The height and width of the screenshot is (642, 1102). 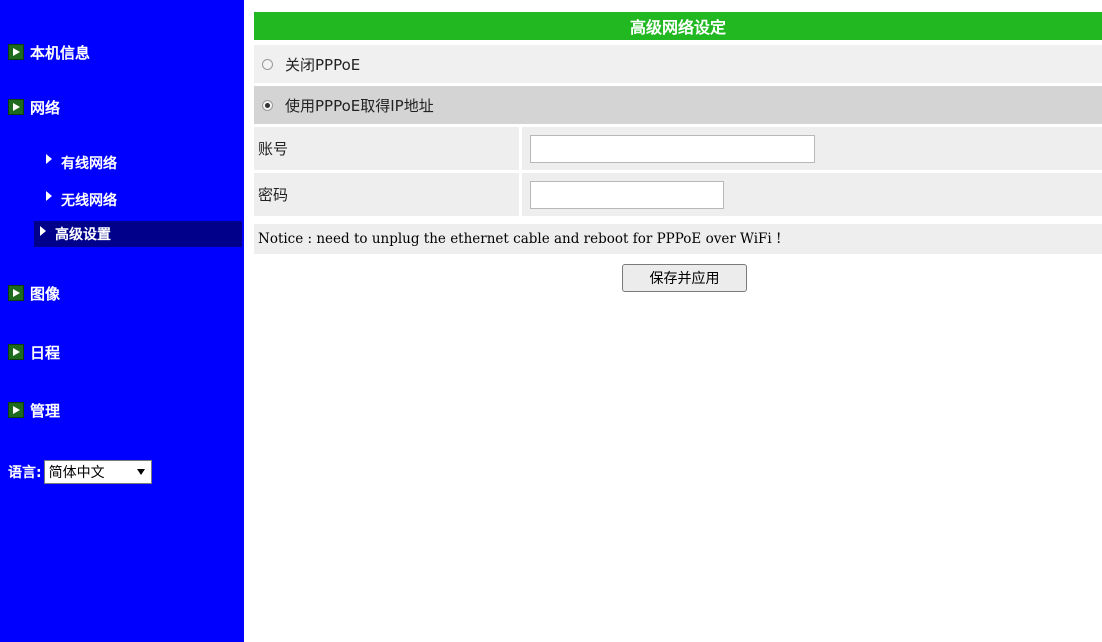 I want to click on password-field-cell, so click(x=812, y=194).